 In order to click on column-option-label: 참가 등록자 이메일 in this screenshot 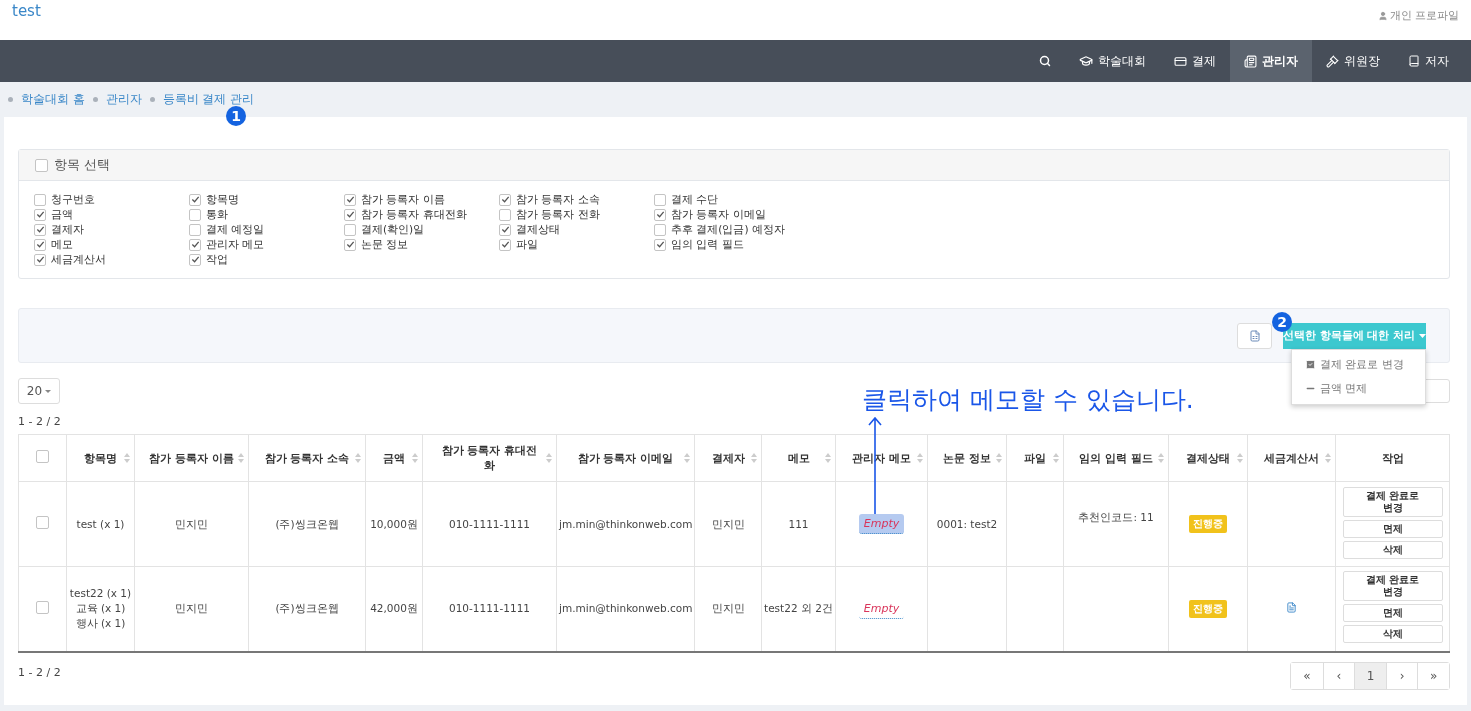, I will do `click(718, 214)`.